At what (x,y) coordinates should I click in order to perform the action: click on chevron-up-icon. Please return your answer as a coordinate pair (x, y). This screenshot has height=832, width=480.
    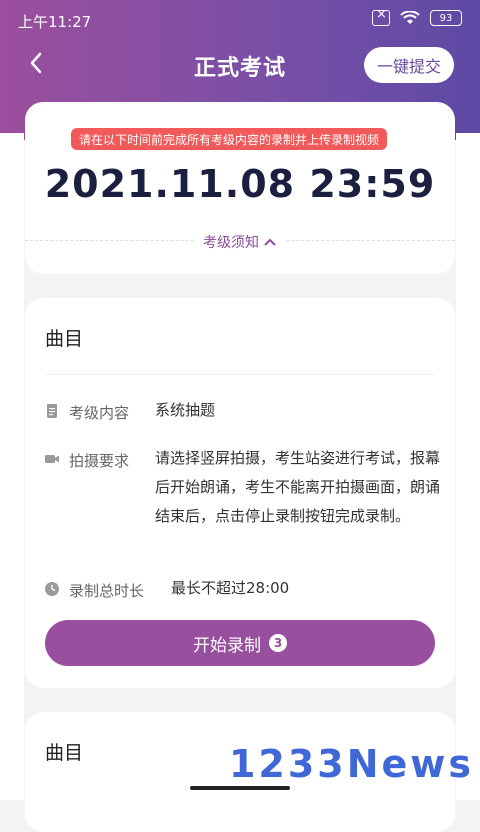
    Looking at the image, I should click on (270, 242).